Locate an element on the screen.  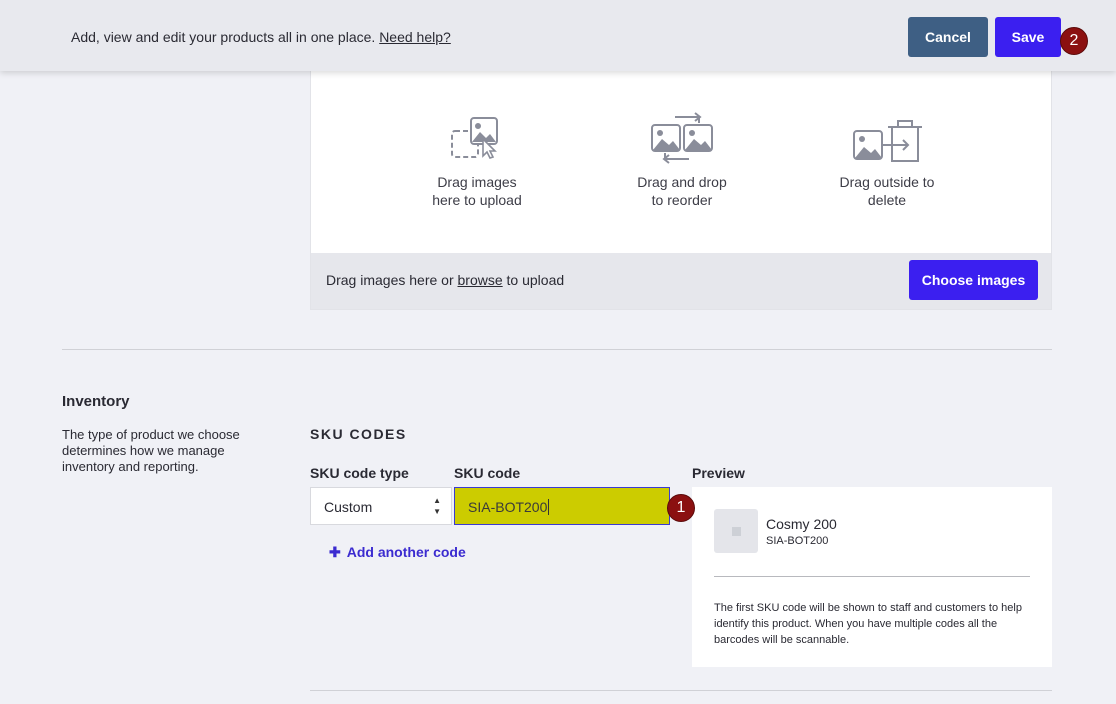
browse-link: browse is located at coordinates (480, 280).